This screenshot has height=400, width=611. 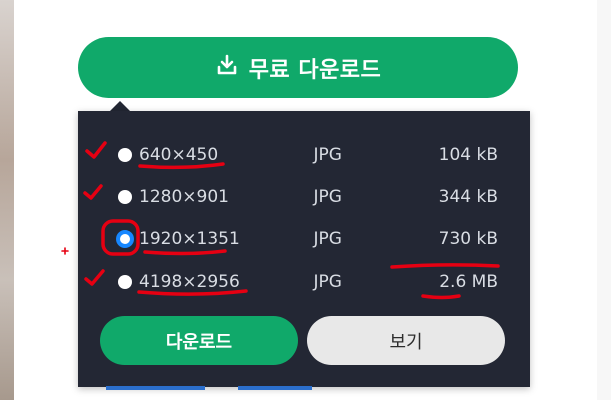 What do you see at coordinates (468, 155) in the screenshot?
I see `file-size: 104 kB` at bounding box center [468, 155].